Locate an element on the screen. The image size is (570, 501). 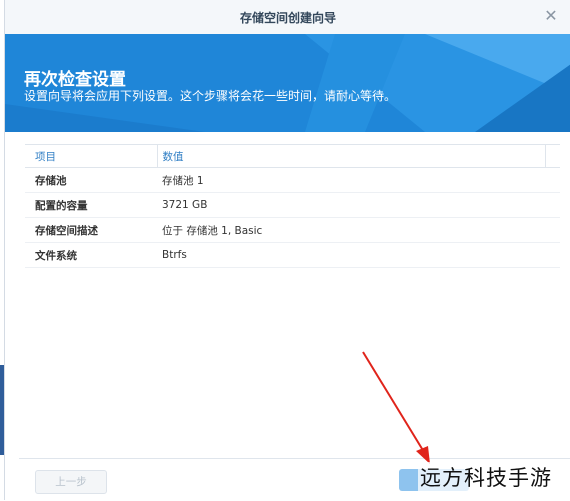
table-row: 存储空间描述 位于 存储池 1, Basic is located at coordinates (292, 230).